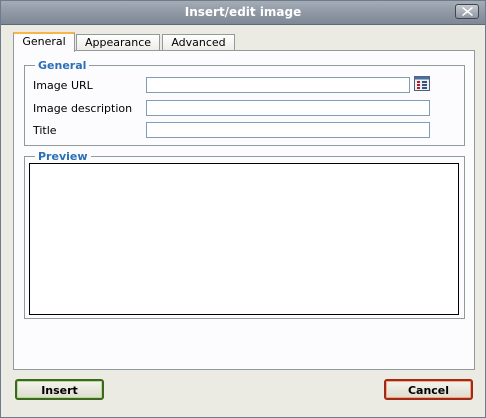 This screenshot has width=486, height=418. I want to click on tab-general-label: General, so click(44, 41).